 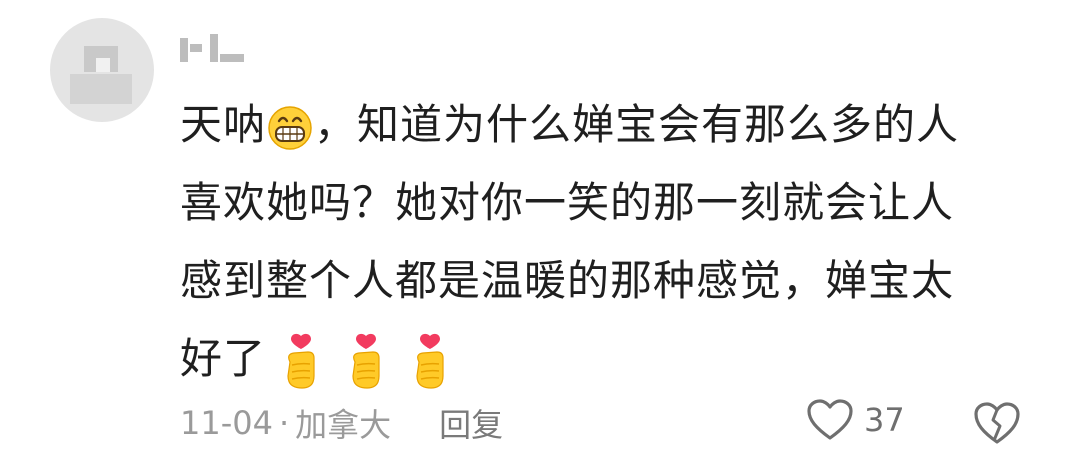 I want to click on comment-date: 11-04, so click(x=226, y=423).